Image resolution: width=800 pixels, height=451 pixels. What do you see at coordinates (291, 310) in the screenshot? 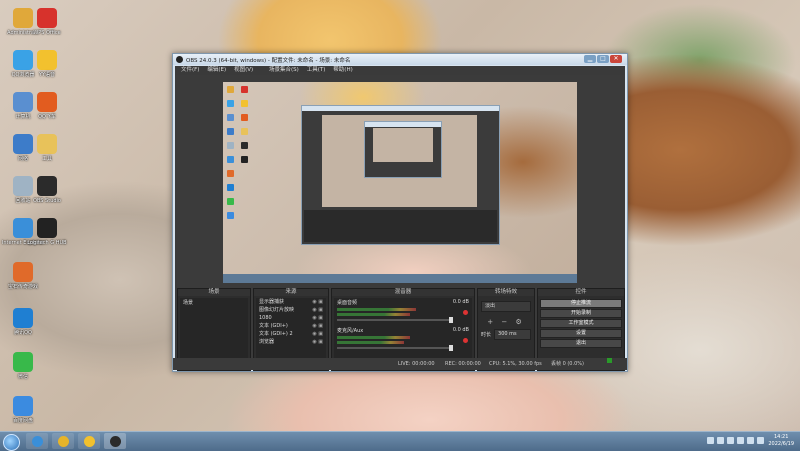
I see `source-item: 图像幻灯片放映 ◉ ▣` at bounding box center [291, 310].